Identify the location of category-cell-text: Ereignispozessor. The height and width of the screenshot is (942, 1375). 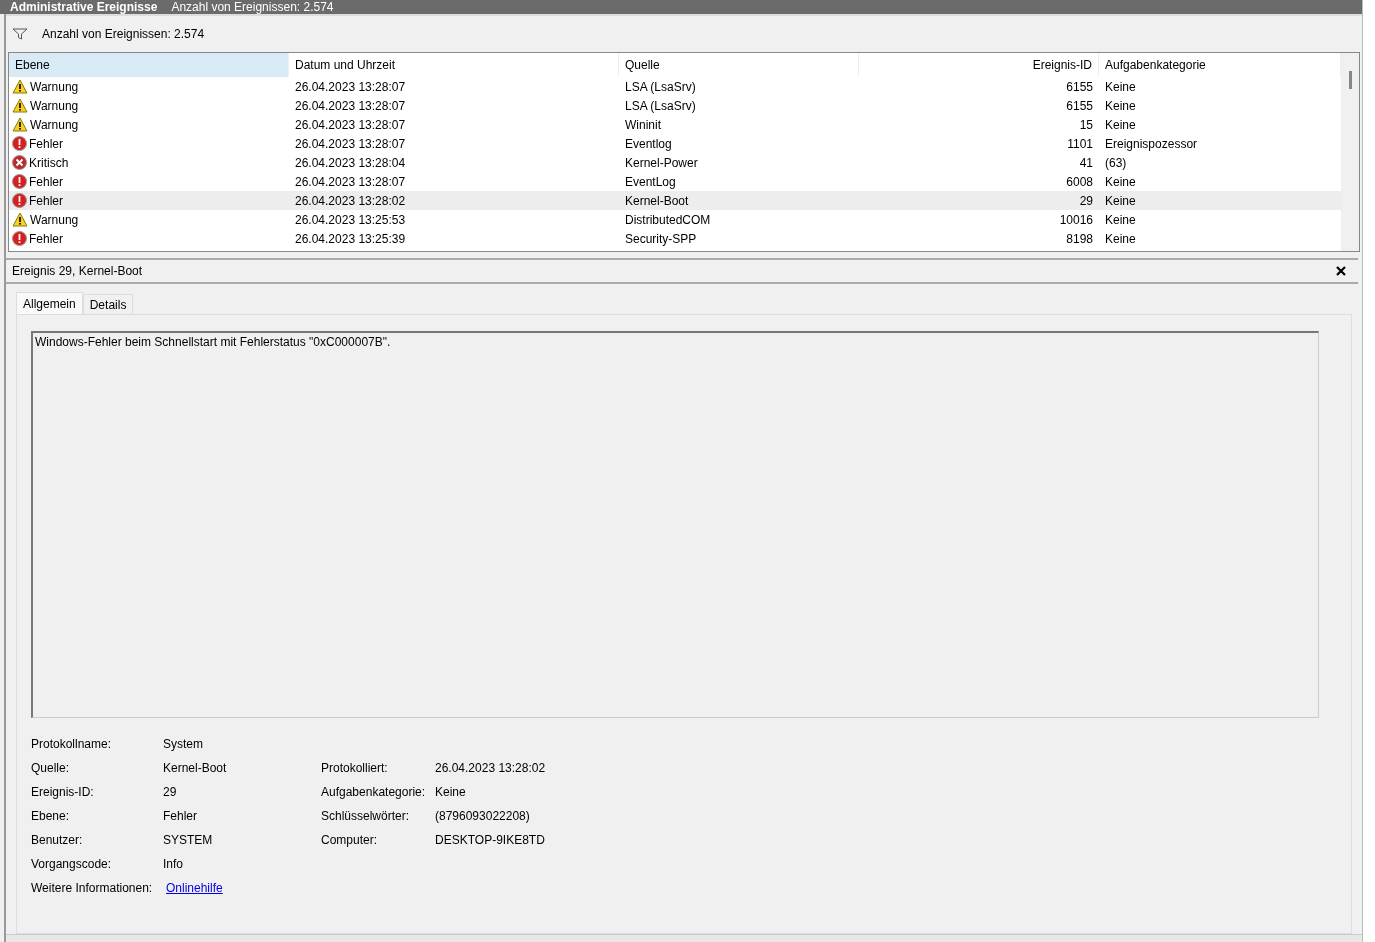
(1151, 143).